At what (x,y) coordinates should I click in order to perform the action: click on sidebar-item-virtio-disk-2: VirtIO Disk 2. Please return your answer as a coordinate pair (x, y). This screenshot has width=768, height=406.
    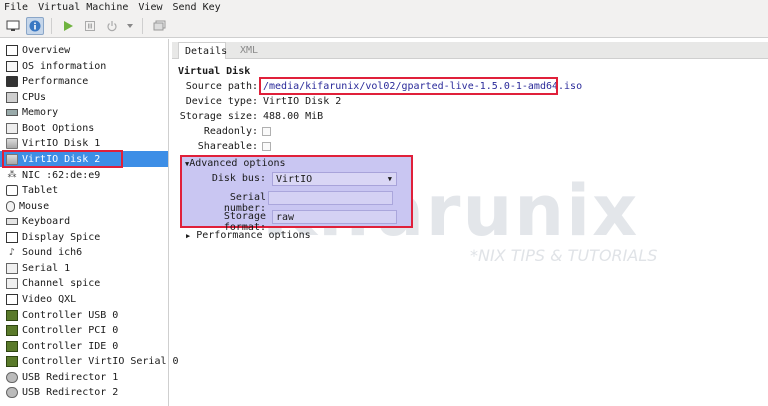
    Looking at the image, I should click on (84, 159).